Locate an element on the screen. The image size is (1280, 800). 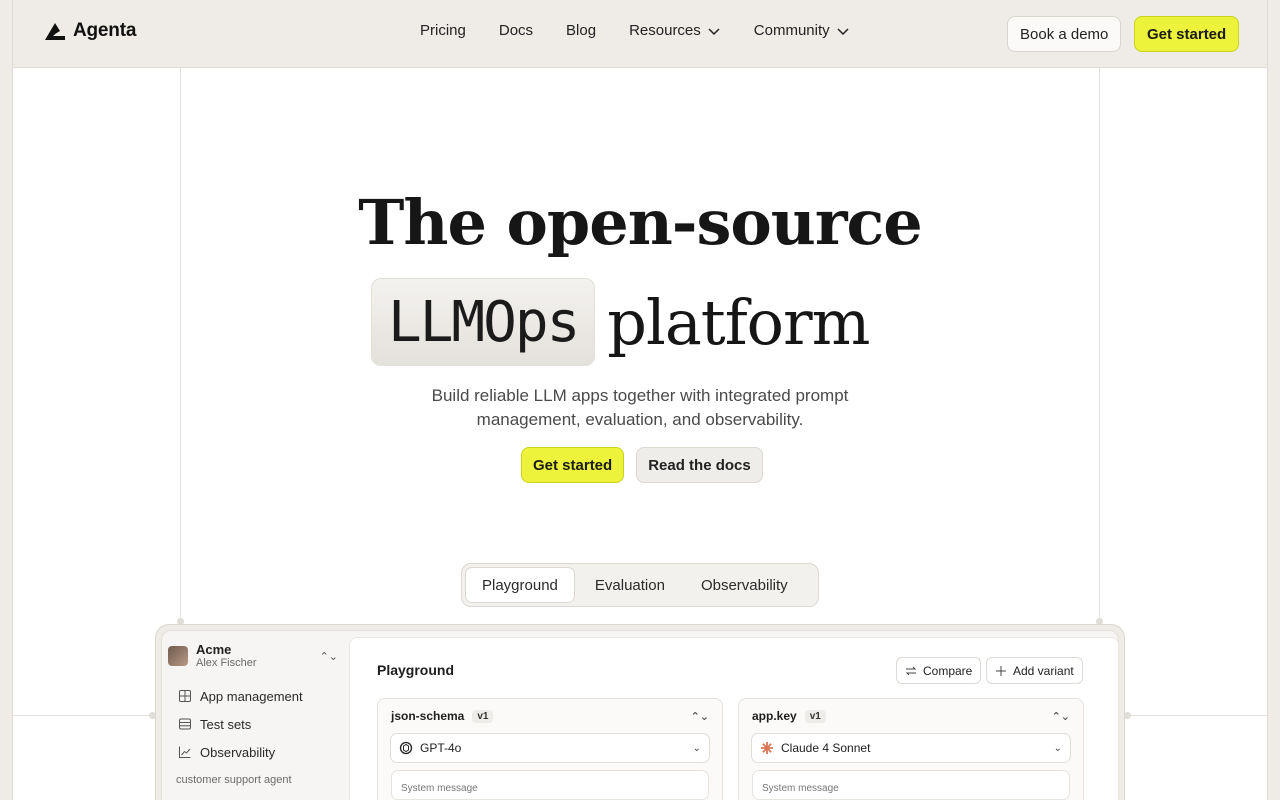
sidebar-item-label: Test sets is located at coordinates (226, 724).